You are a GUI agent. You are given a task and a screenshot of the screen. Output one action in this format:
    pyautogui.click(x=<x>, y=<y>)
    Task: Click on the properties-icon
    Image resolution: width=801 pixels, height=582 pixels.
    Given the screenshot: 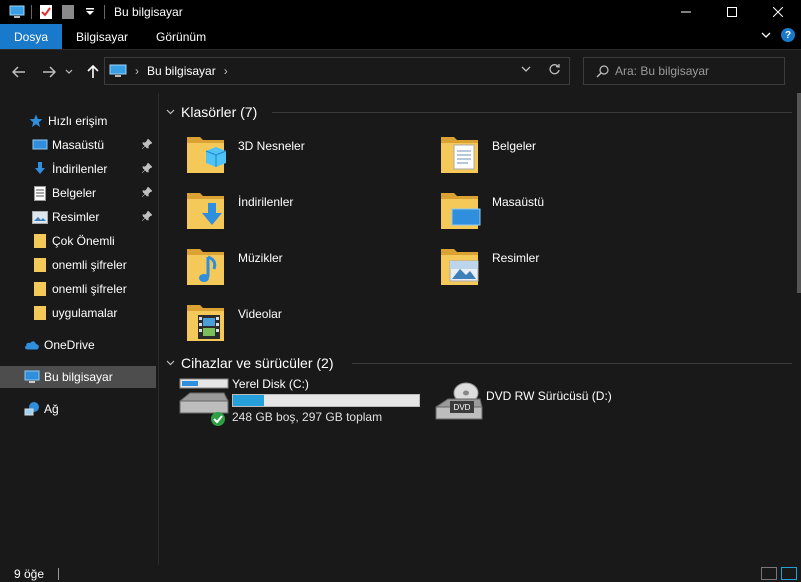 What is the action you would take?
    pyautogui.click(x=46, y=12)
    